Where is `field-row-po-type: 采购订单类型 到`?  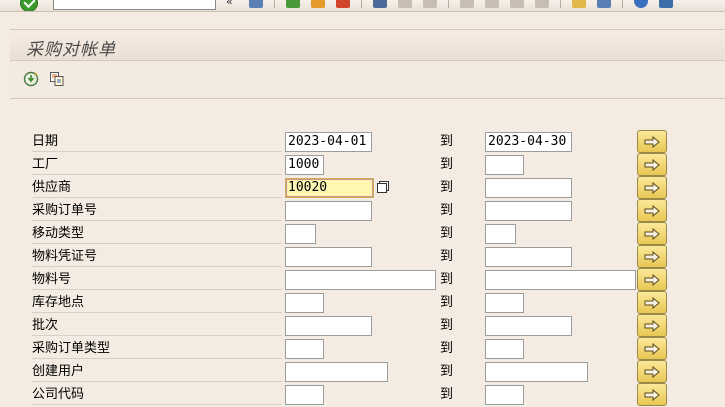 field-row-po-type: 采购订单类型 到 is located at coordinates (367, 348).